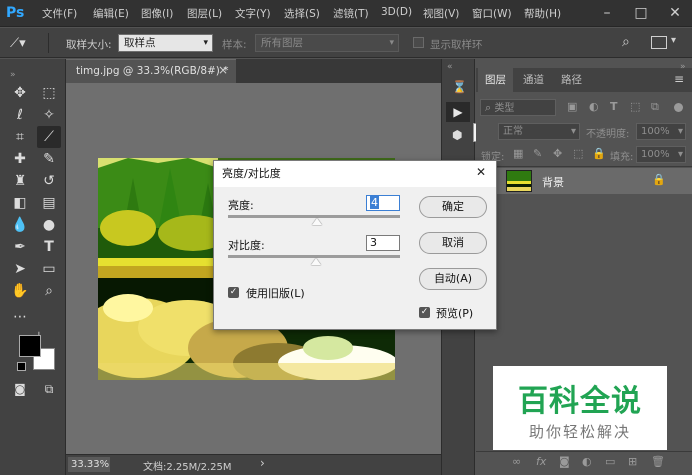 This screenshot has height=475, width=692. What do you see at coordinates (655, 154) in the screenshot?
I see `fill-value: 100%` at bounding box center [655, 154].